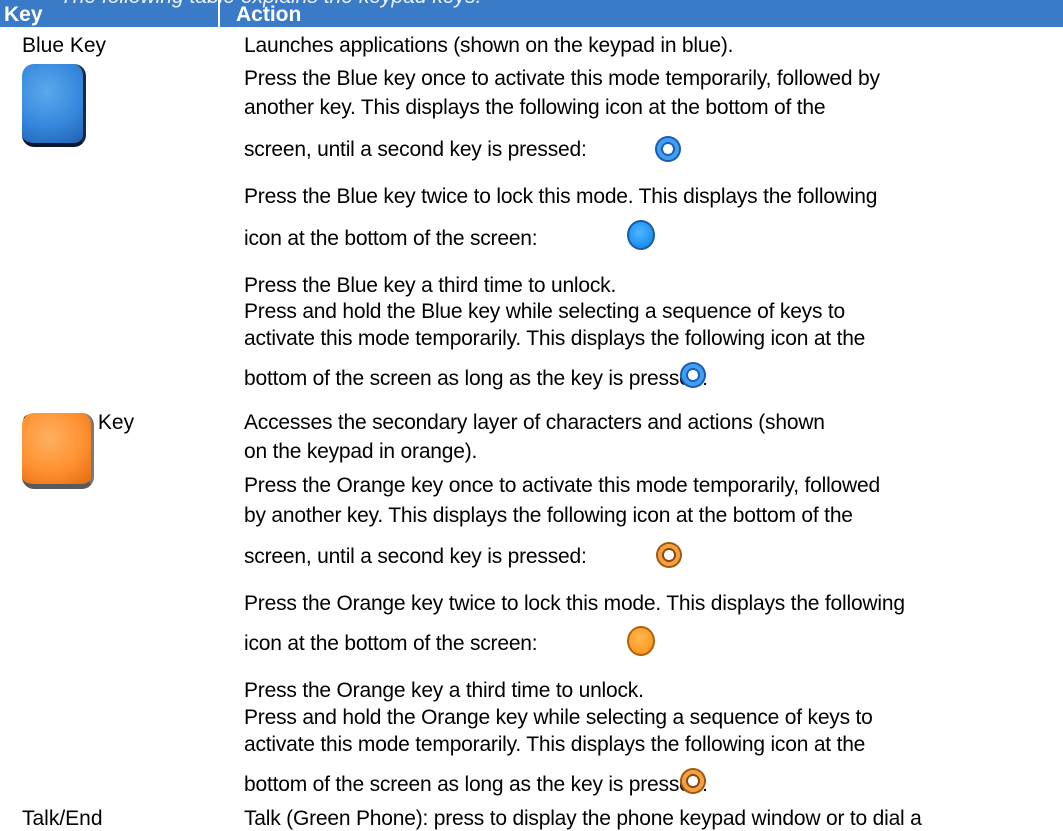  I want to click on blue-twice-line2: icon at the bottom of the screen:, so click(391, 238).